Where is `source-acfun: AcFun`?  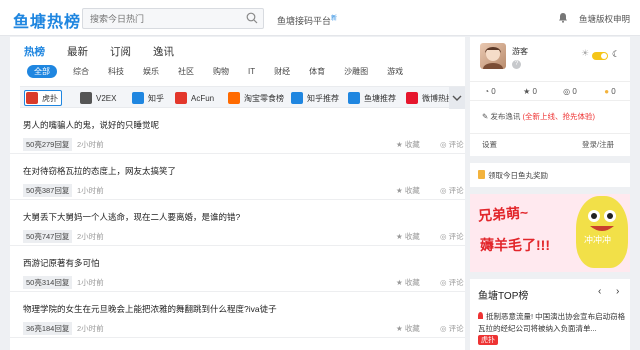
source-acfun: AcFun is located at coordinates (195, 98).